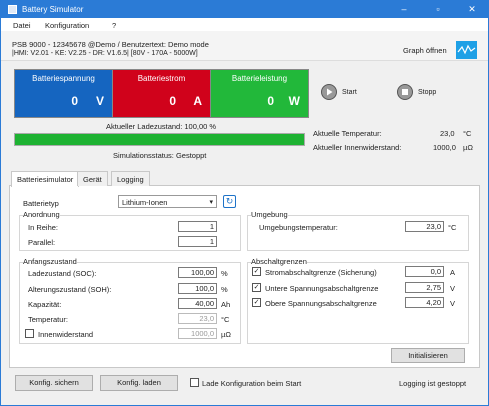  Describe the element at coordinates (467, 133) in the screenshot. I see `current-temp-unit: °C` at that location.